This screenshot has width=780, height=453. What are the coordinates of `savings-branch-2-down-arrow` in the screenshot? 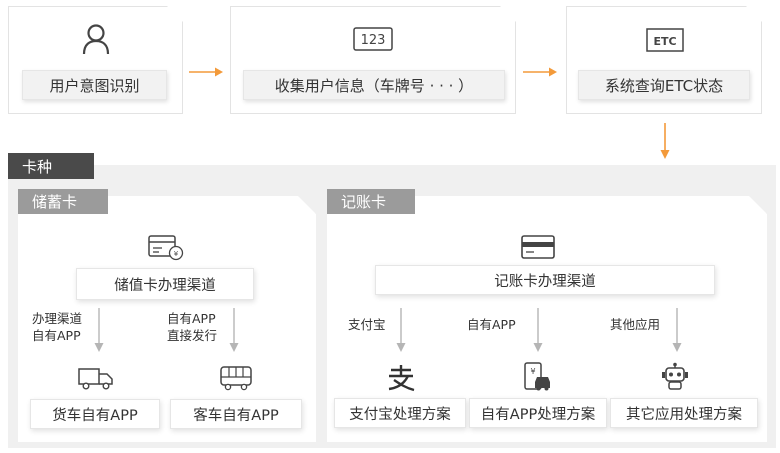 It's located at (234, 332).